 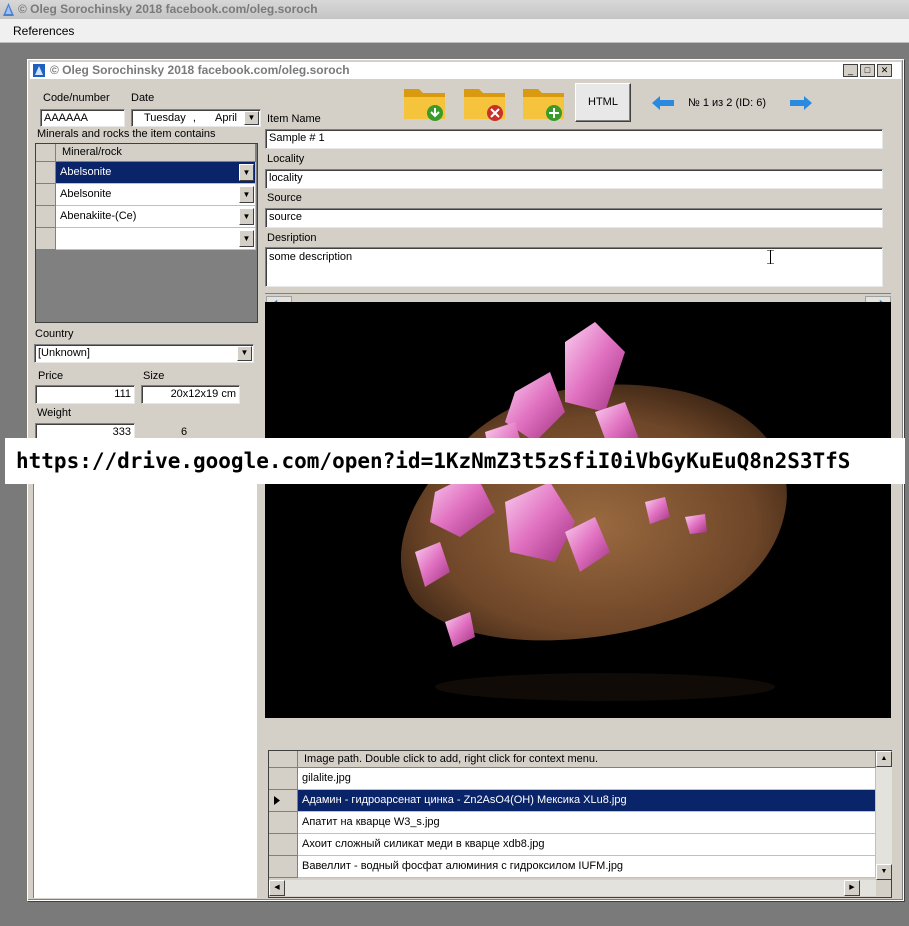 What do you see at coordinates (277, 888) in the screenshot?
I see `scroll-left-button: ◀` at bounding box center [277, 888].